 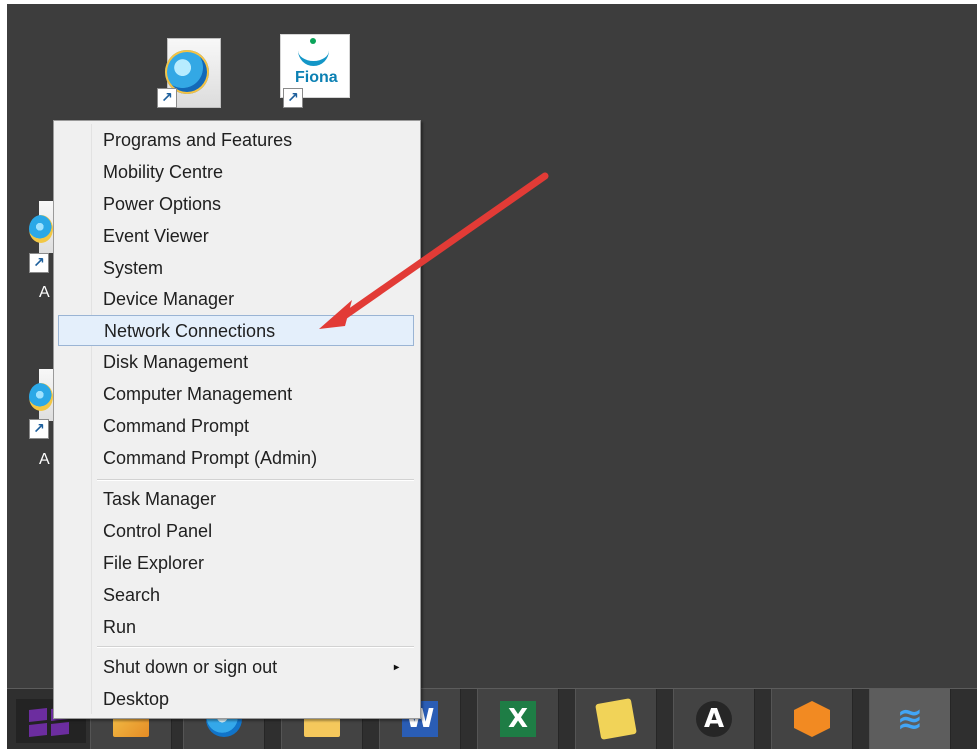 I want to click on menu-item-label: Command Prompt, so click(x=176, y=426).